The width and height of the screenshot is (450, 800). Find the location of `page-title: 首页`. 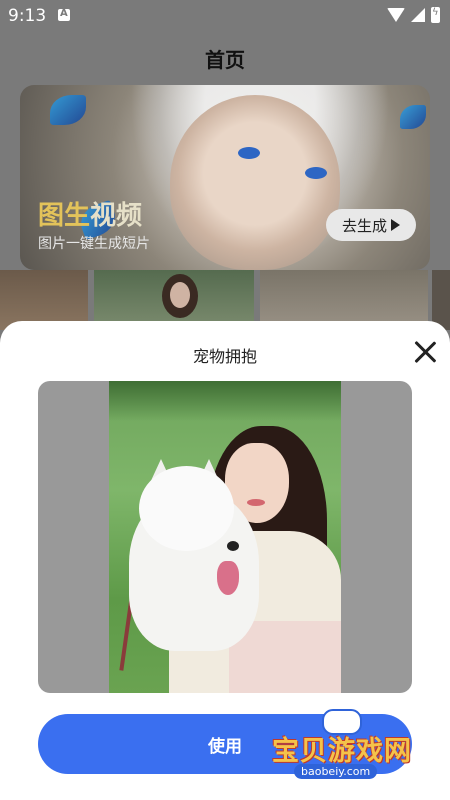

page-title: 首页 is located at coordinates (225, 60).